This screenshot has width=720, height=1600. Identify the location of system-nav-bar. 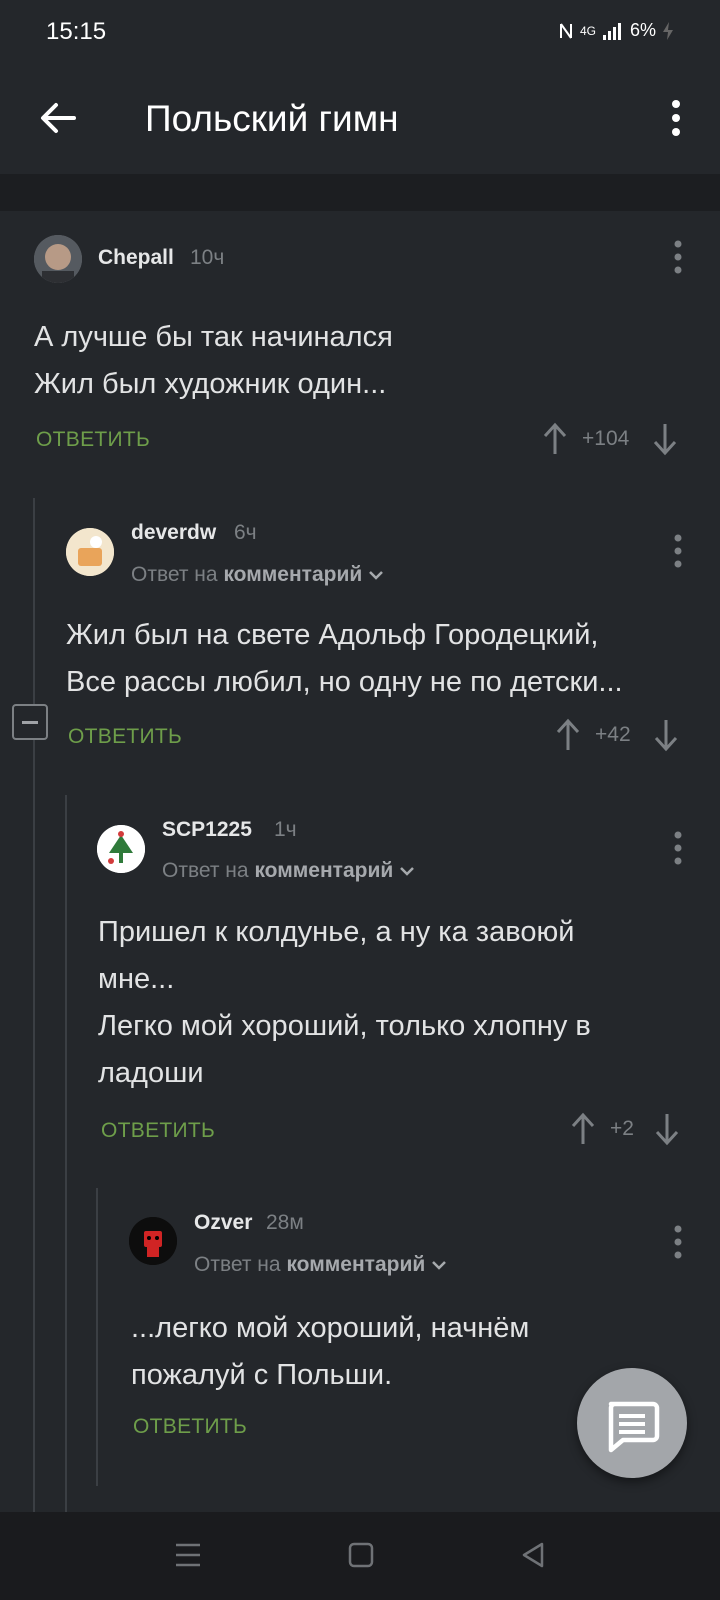
(360, 1556).